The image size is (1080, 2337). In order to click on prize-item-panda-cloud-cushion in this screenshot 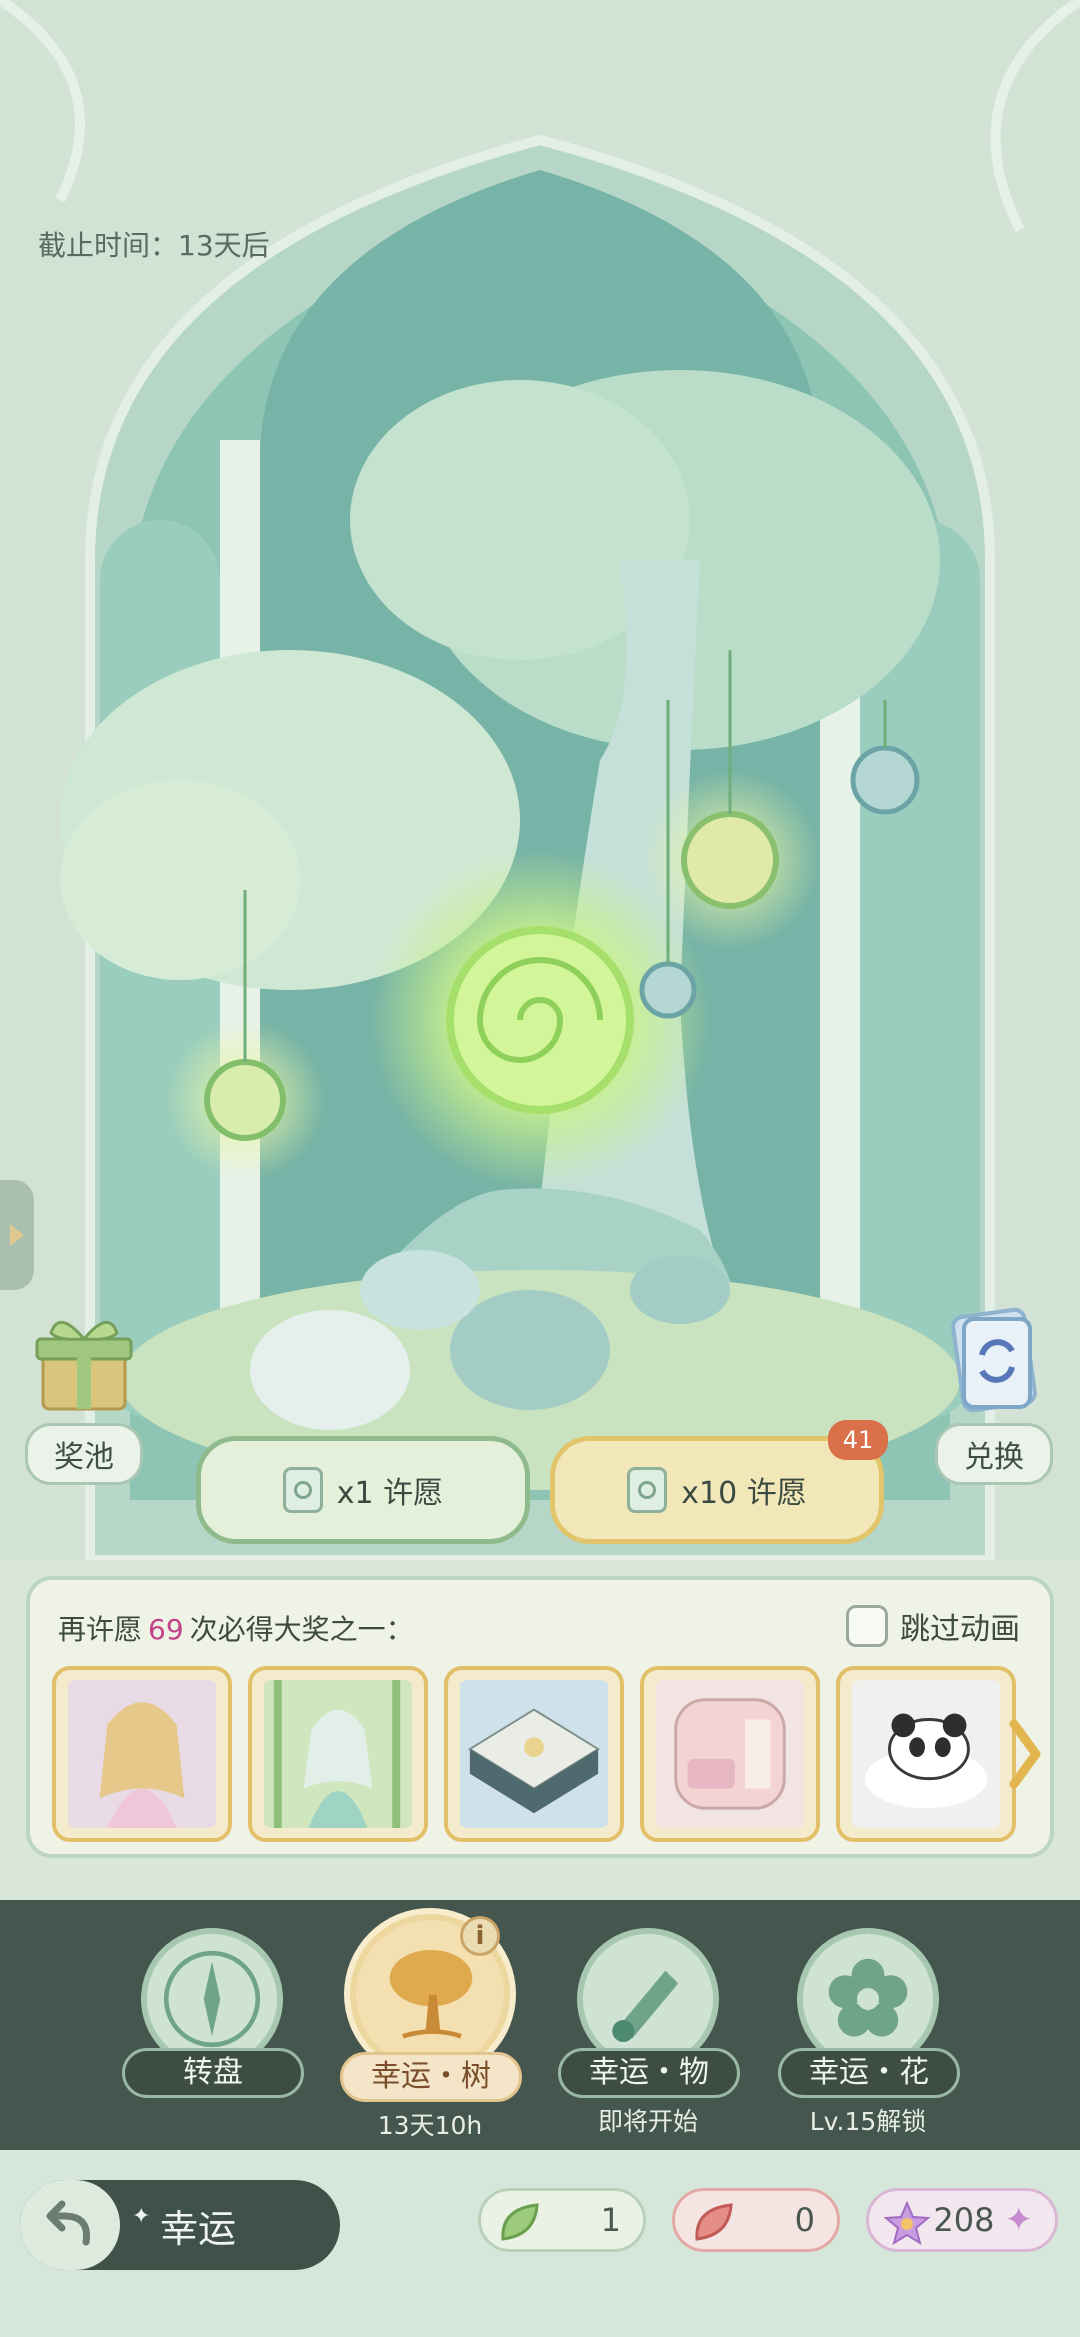, I will do `click(926, 1754)`.